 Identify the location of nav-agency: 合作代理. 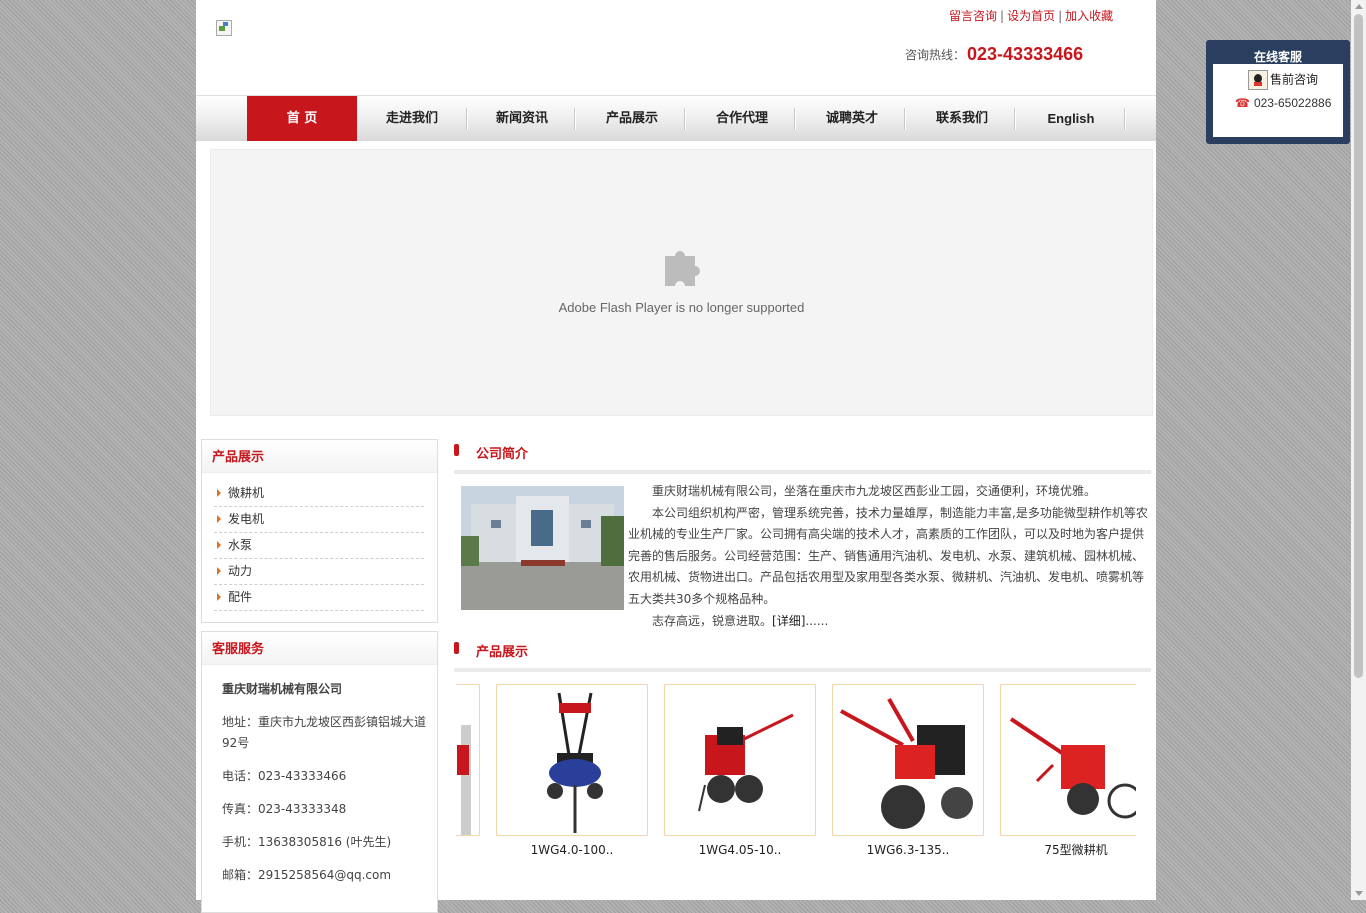
(742, 118).